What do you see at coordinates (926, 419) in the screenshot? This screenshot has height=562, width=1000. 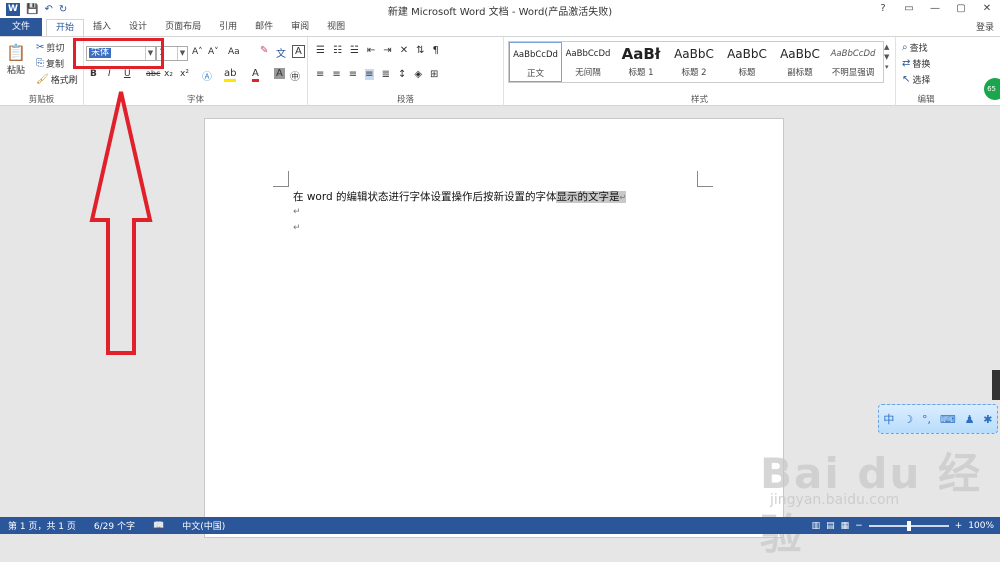 I see `punctuation-icon: °,` at bounding box center [926, 419].